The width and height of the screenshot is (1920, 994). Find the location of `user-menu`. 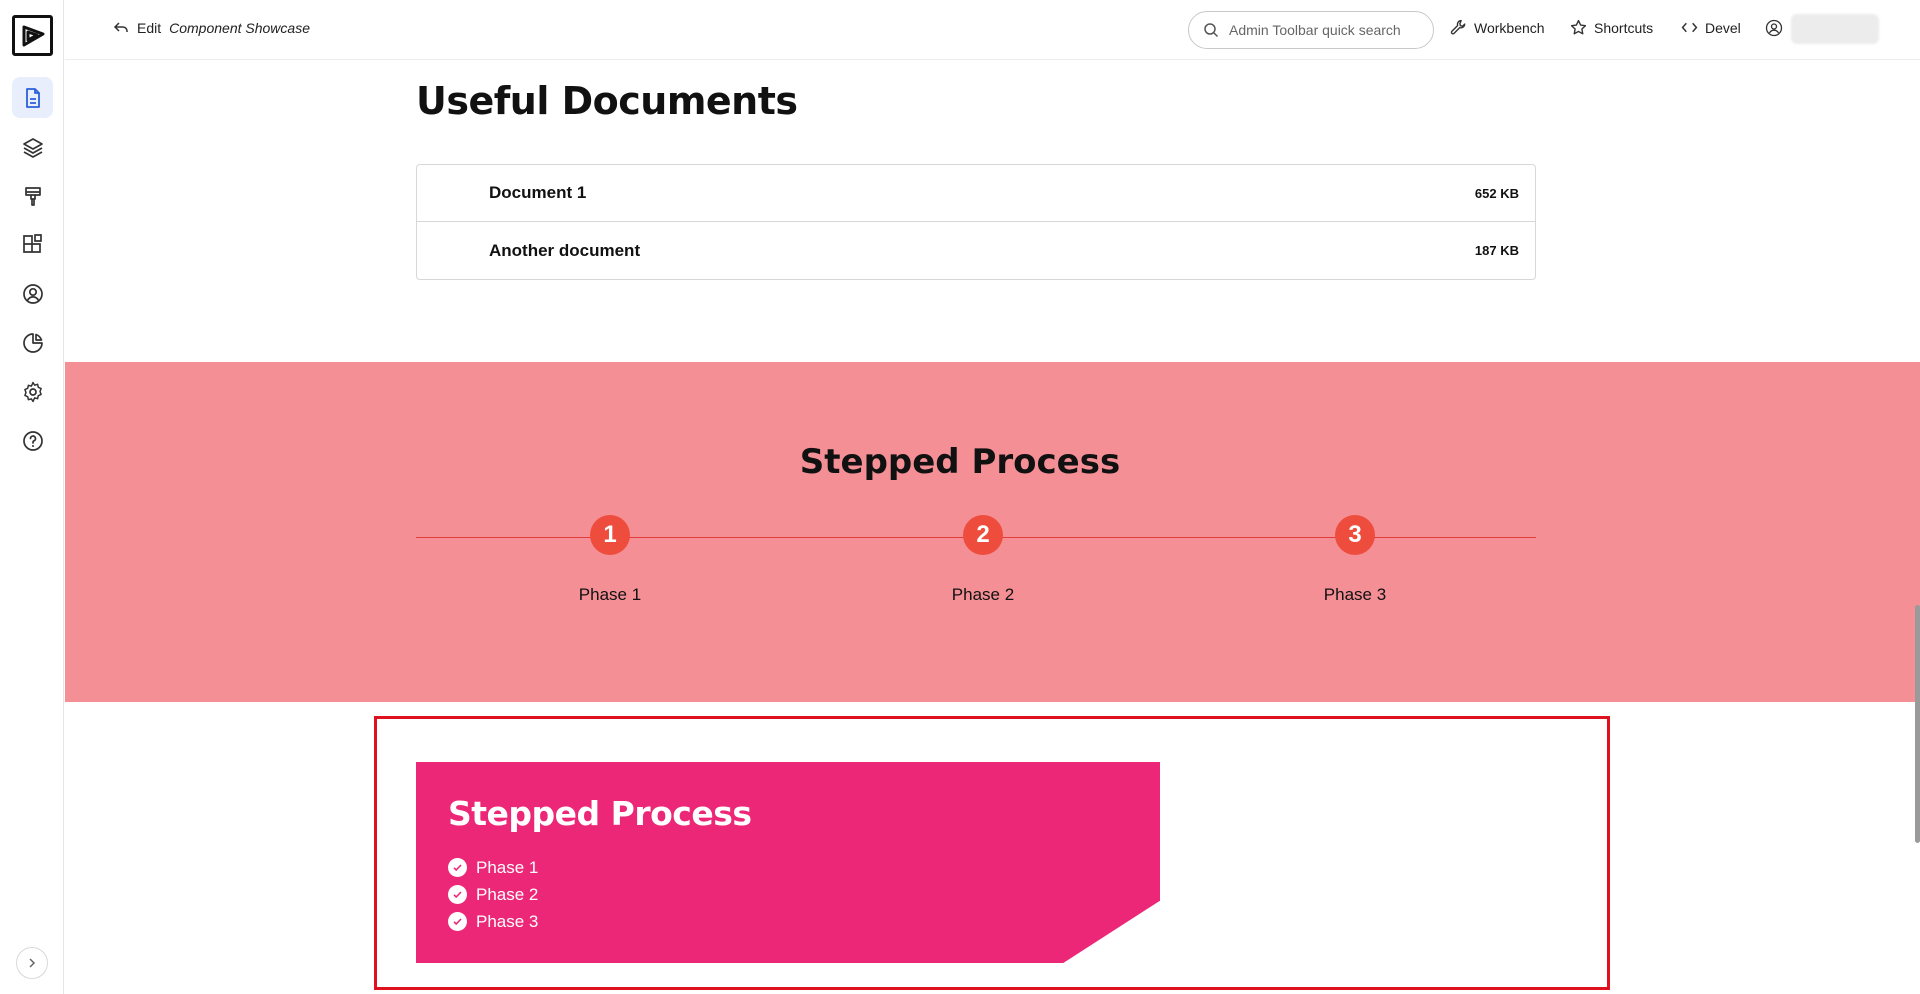

user-menu is located at coordinates (1774, 28).